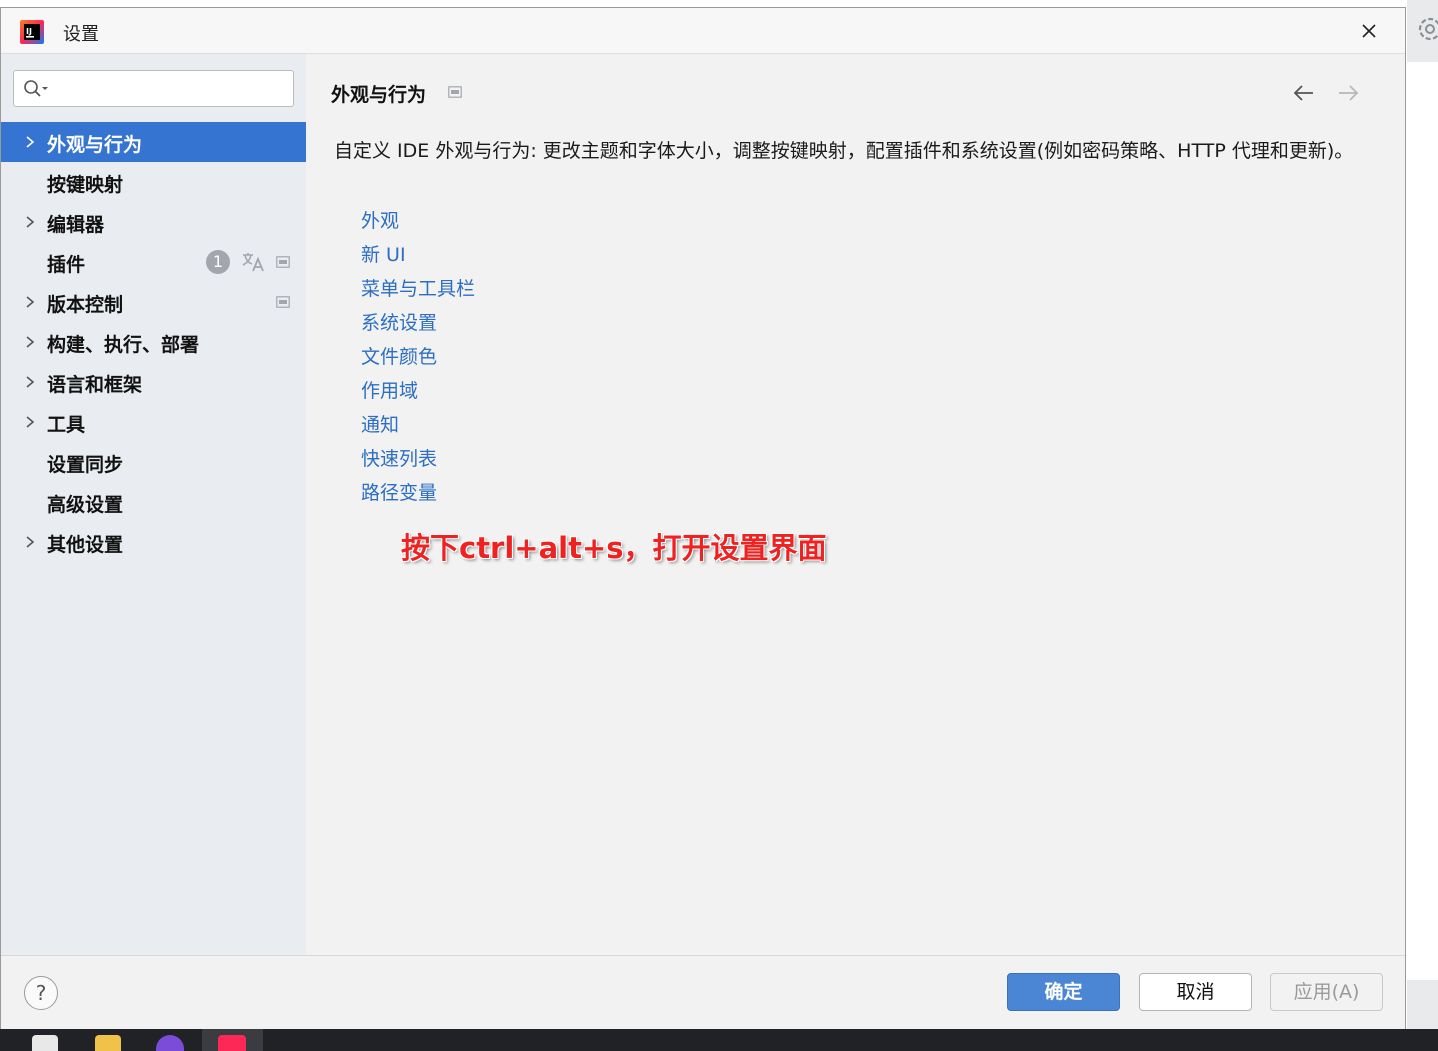 The height and width of the screenshot is (1051, 1438). What do you see at coordinates (95, 145) in the screenshot?
I see `sidebar-item-label: 外观与行为` at bounding box center [95, 145].